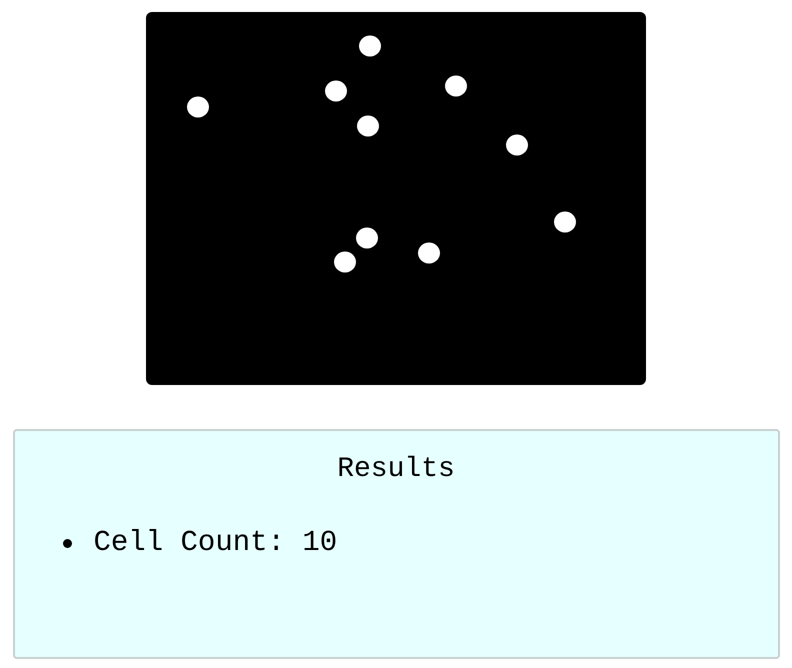  What do you see at coordinates (216, 543) in the screenshot?
I see `result-item: Cell Count: 10` at bounding box center [216, 543].